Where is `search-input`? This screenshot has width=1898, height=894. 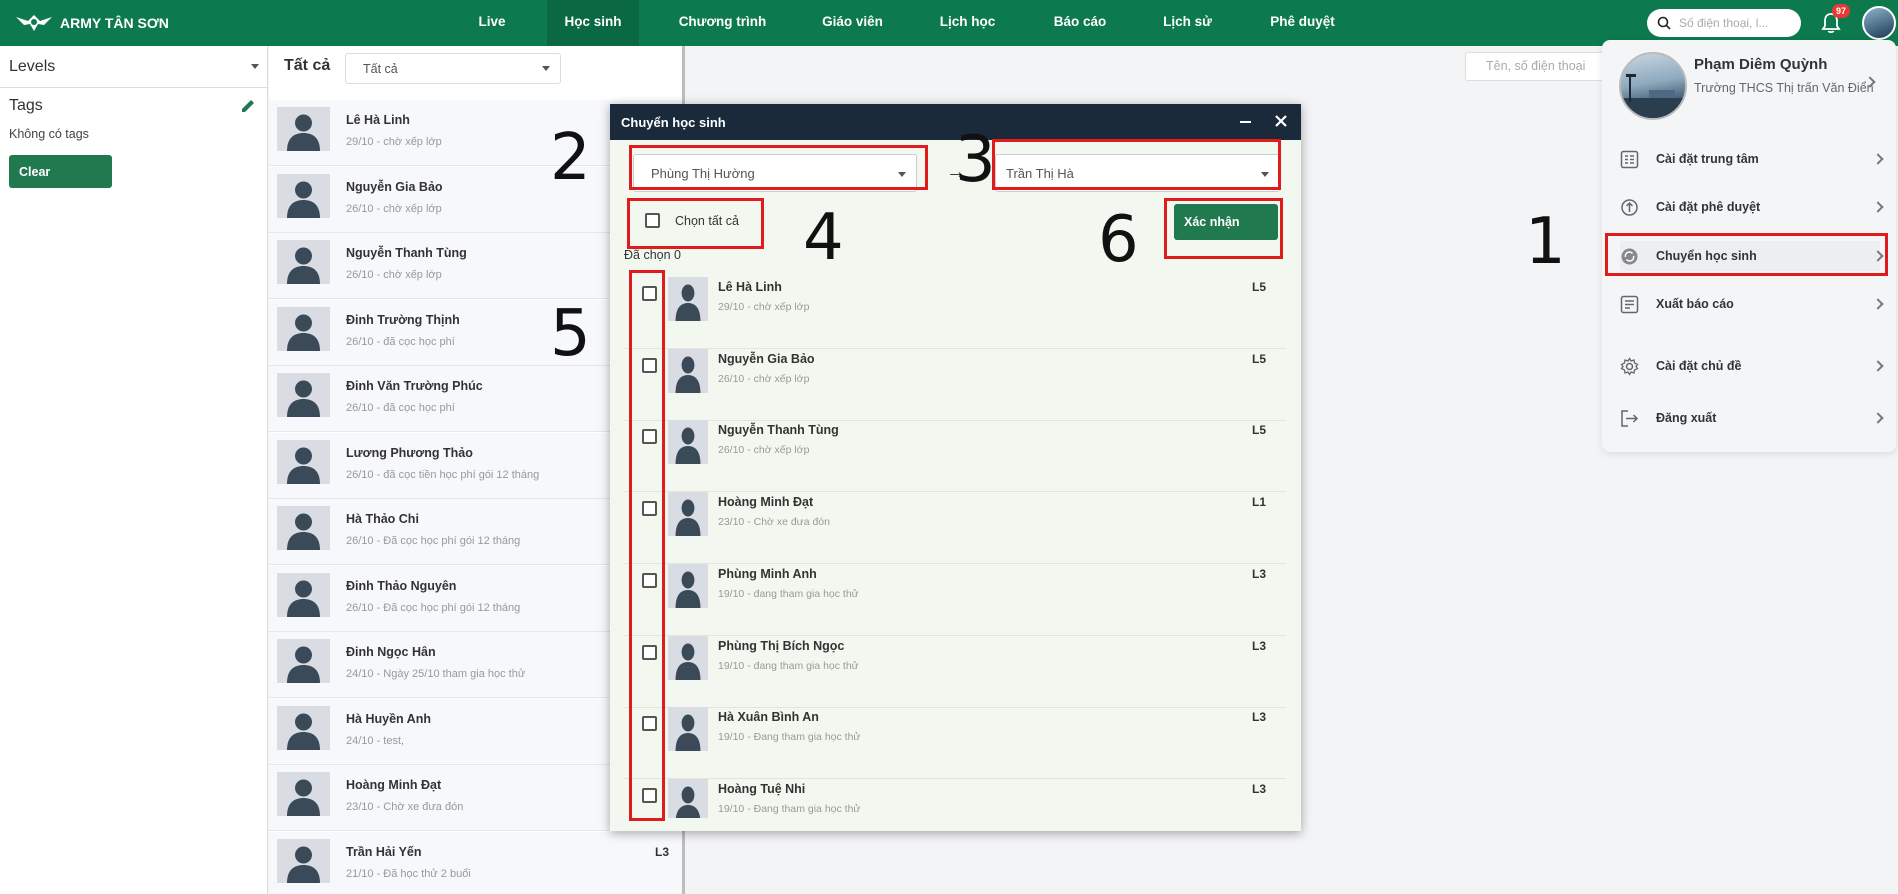
search-input is located at coordinates (1734, 23).